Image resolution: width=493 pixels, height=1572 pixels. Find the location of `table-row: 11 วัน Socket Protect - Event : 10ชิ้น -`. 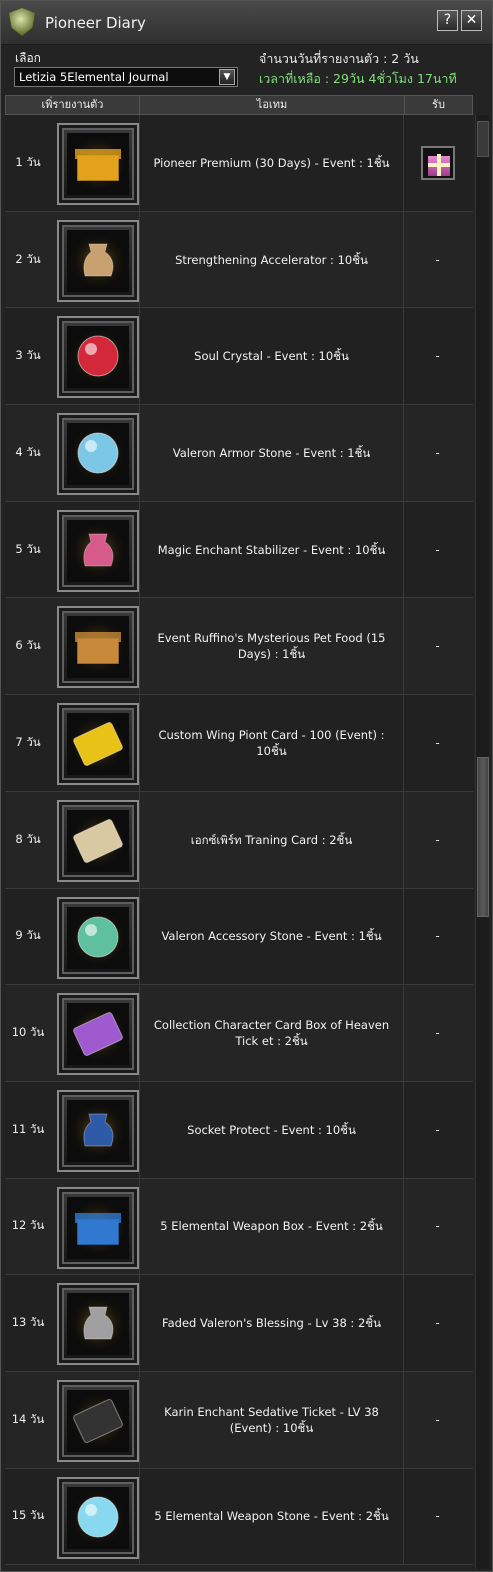

table-row: 11 วัน Socket Protect - Event : 10ชิ้น - is located at coordinates (239, 1130).